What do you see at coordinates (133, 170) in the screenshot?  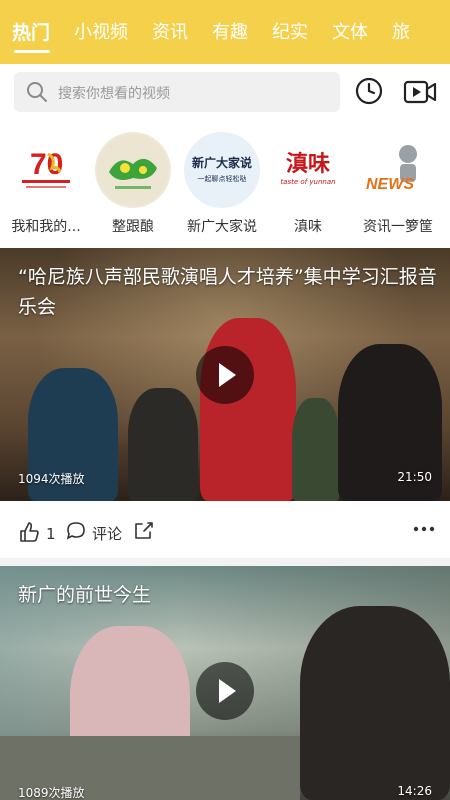 I see `zhenggenniang-logo` at bounding box center [133, 170].